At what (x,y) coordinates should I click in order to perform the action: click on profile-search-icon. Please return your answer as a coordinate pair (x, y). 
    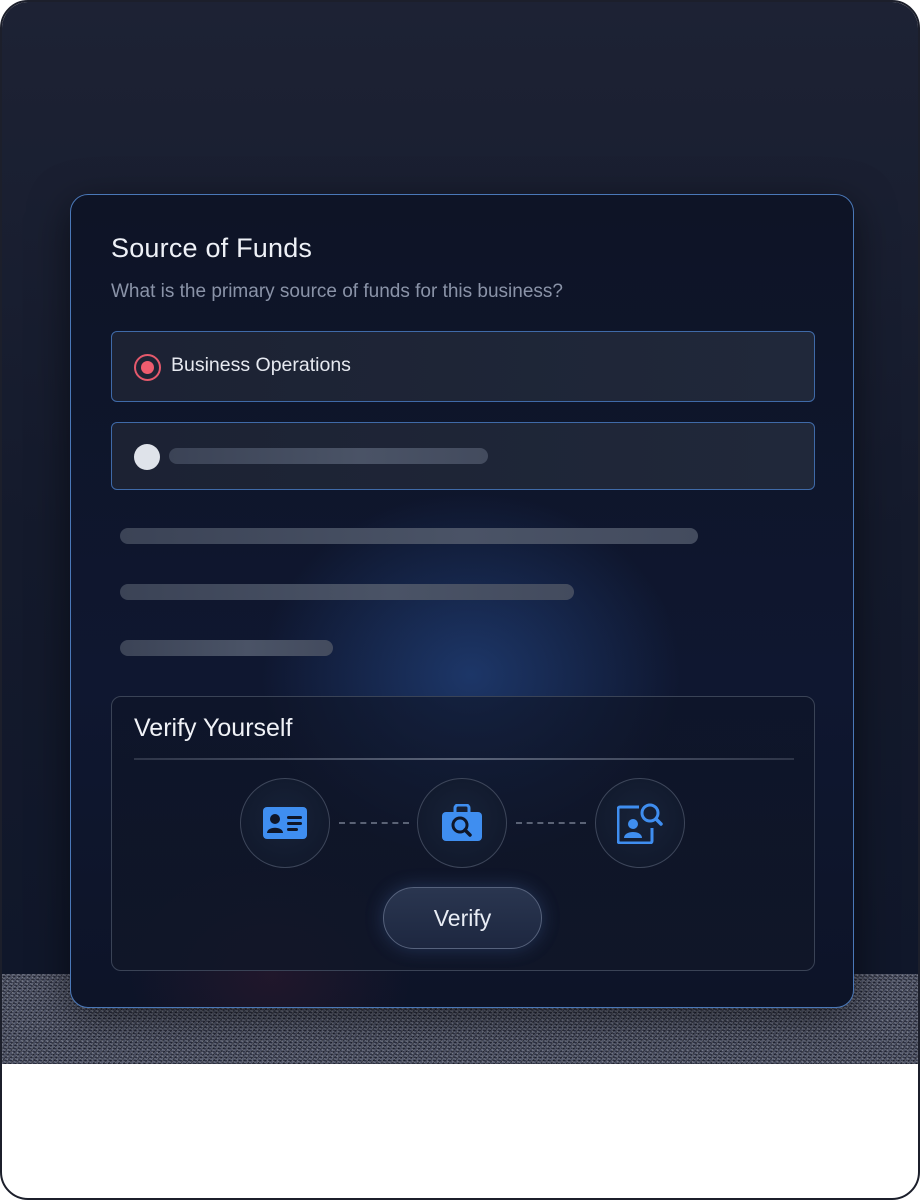
    Looking at the image, I should click on (640, 823).